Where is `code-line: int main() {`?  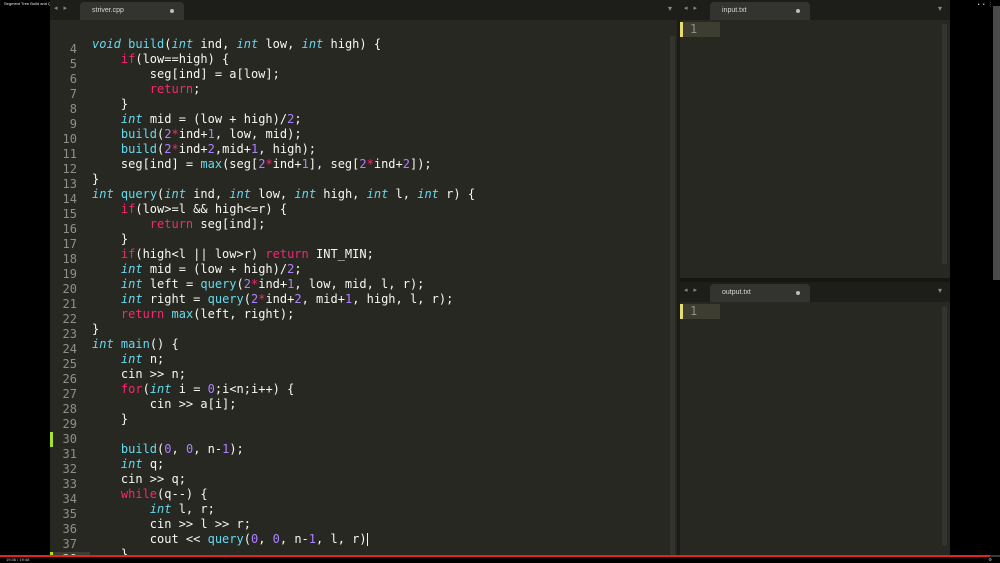
code-line: int main() { is located at coordinates (135, 344).